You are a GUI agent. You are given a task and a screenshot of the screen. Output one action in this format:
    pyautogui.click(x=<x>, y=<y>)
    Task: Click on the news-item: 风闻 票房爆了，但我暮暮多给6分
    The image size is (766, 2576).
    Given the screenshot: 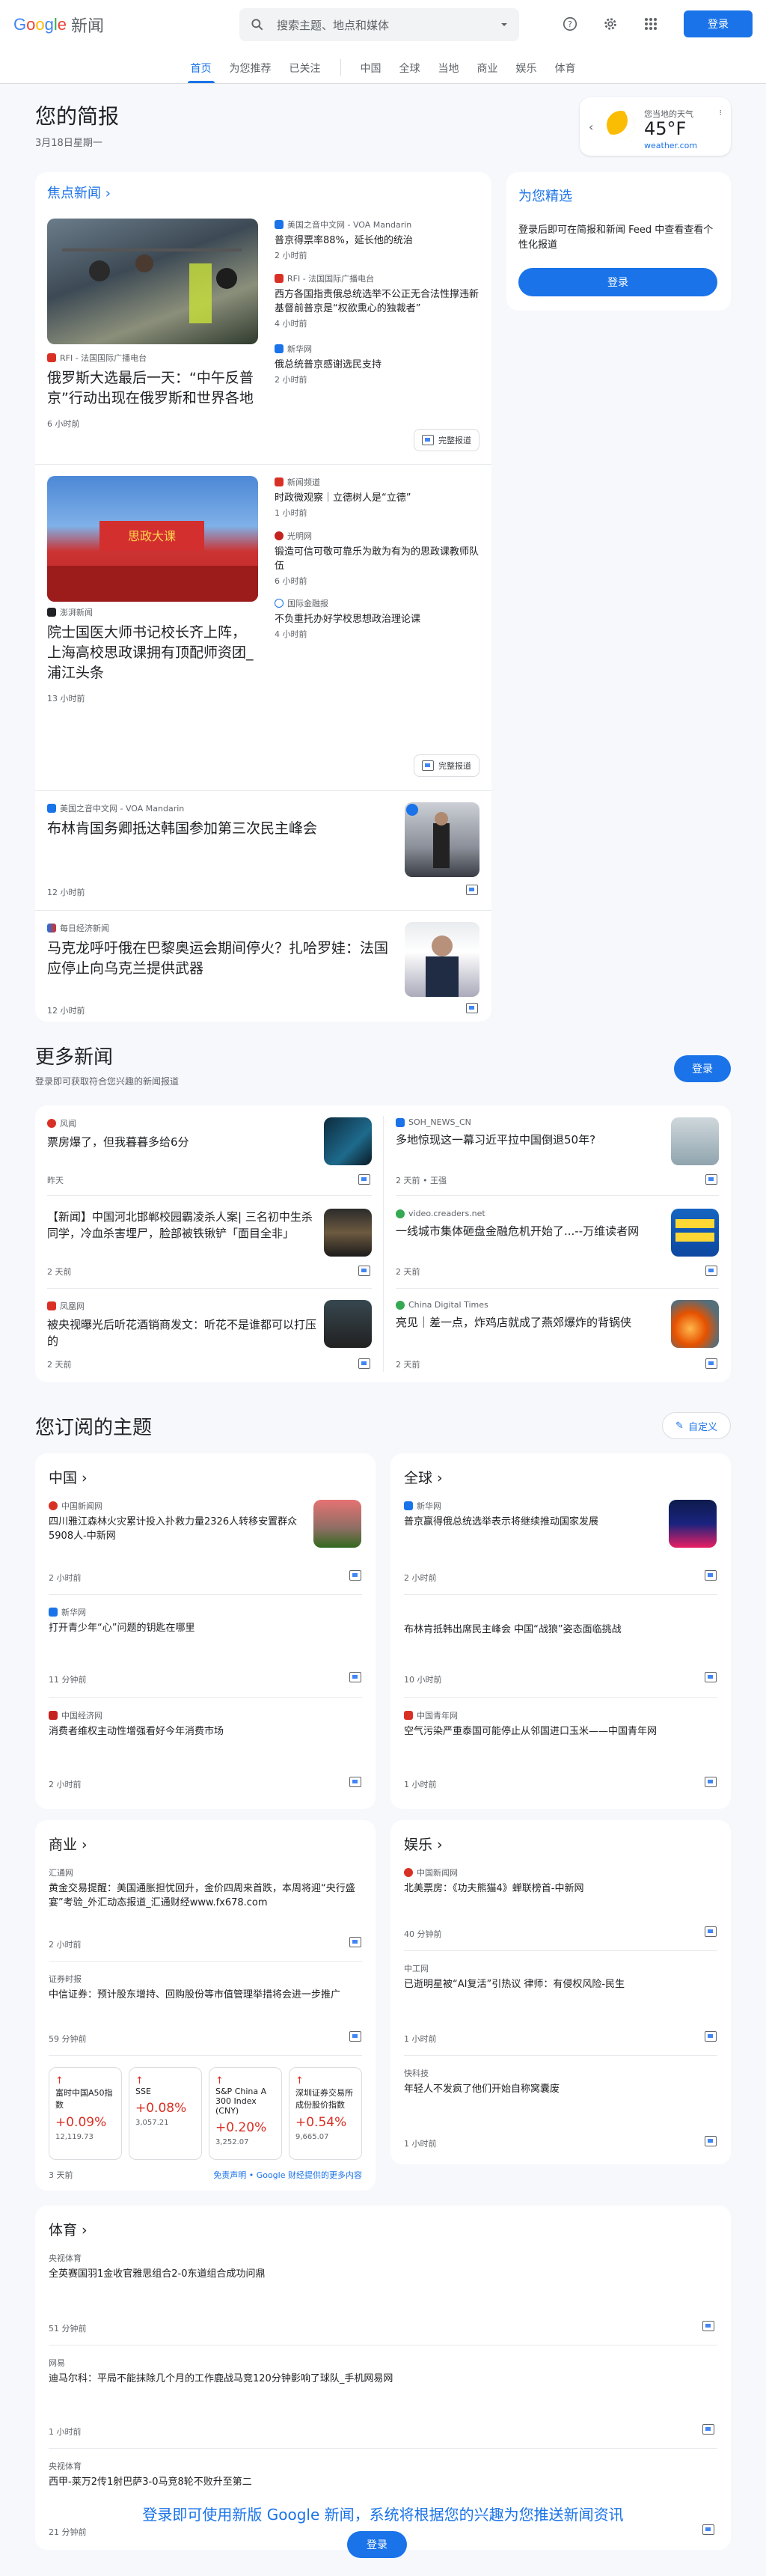 What is the action you would take?
    pyautogui.click(x=181, y=1133)
    